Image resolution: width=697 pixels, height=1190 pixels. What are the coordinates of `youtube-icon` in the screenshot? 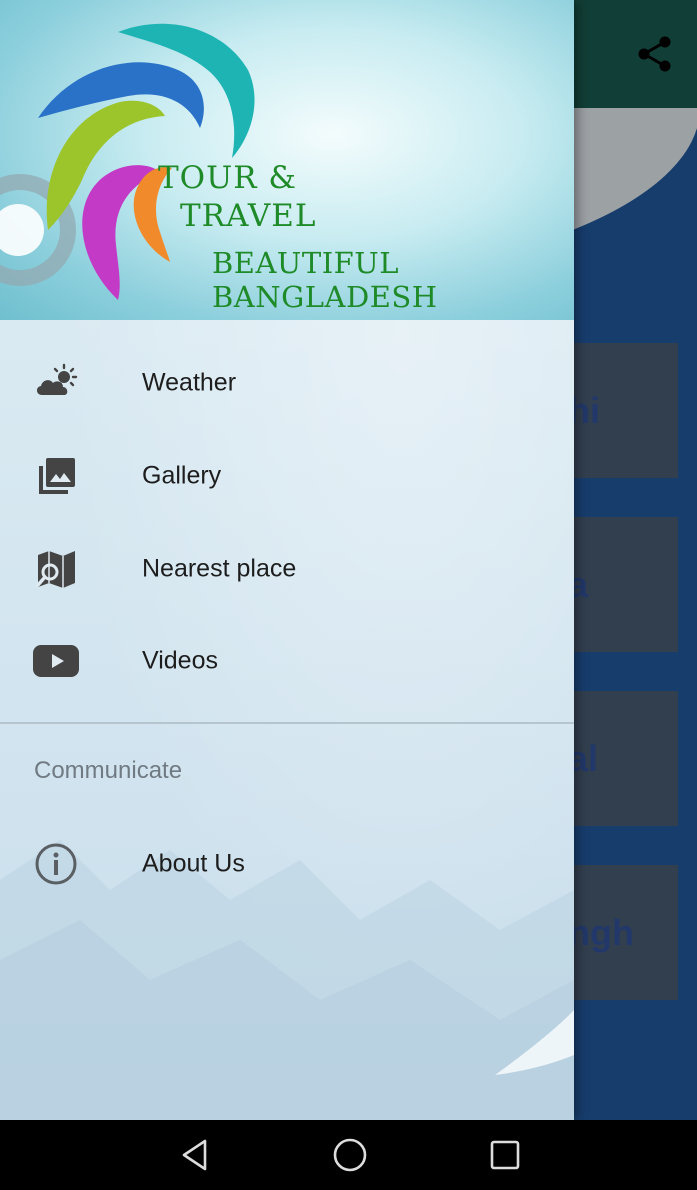 It's located at (56, 661).